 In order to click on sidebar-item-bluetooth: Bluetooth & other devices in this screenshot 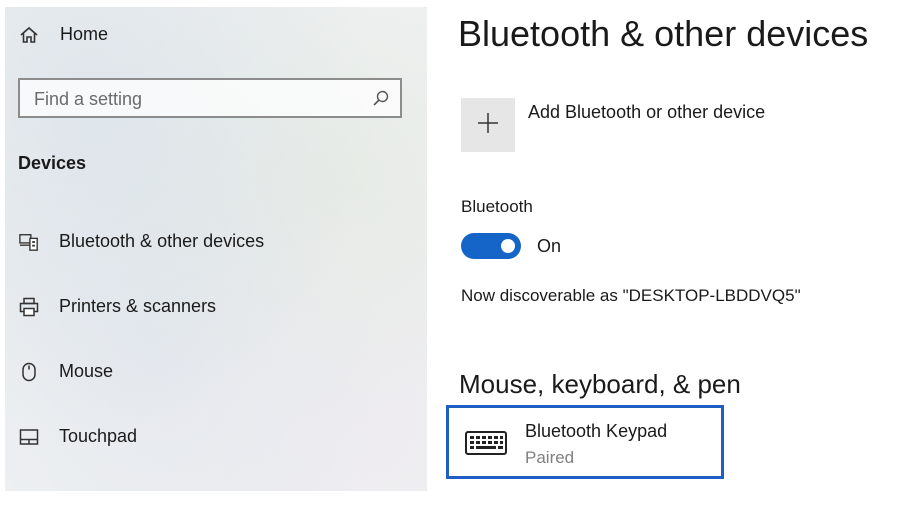, I will do `click(141, 241)`.